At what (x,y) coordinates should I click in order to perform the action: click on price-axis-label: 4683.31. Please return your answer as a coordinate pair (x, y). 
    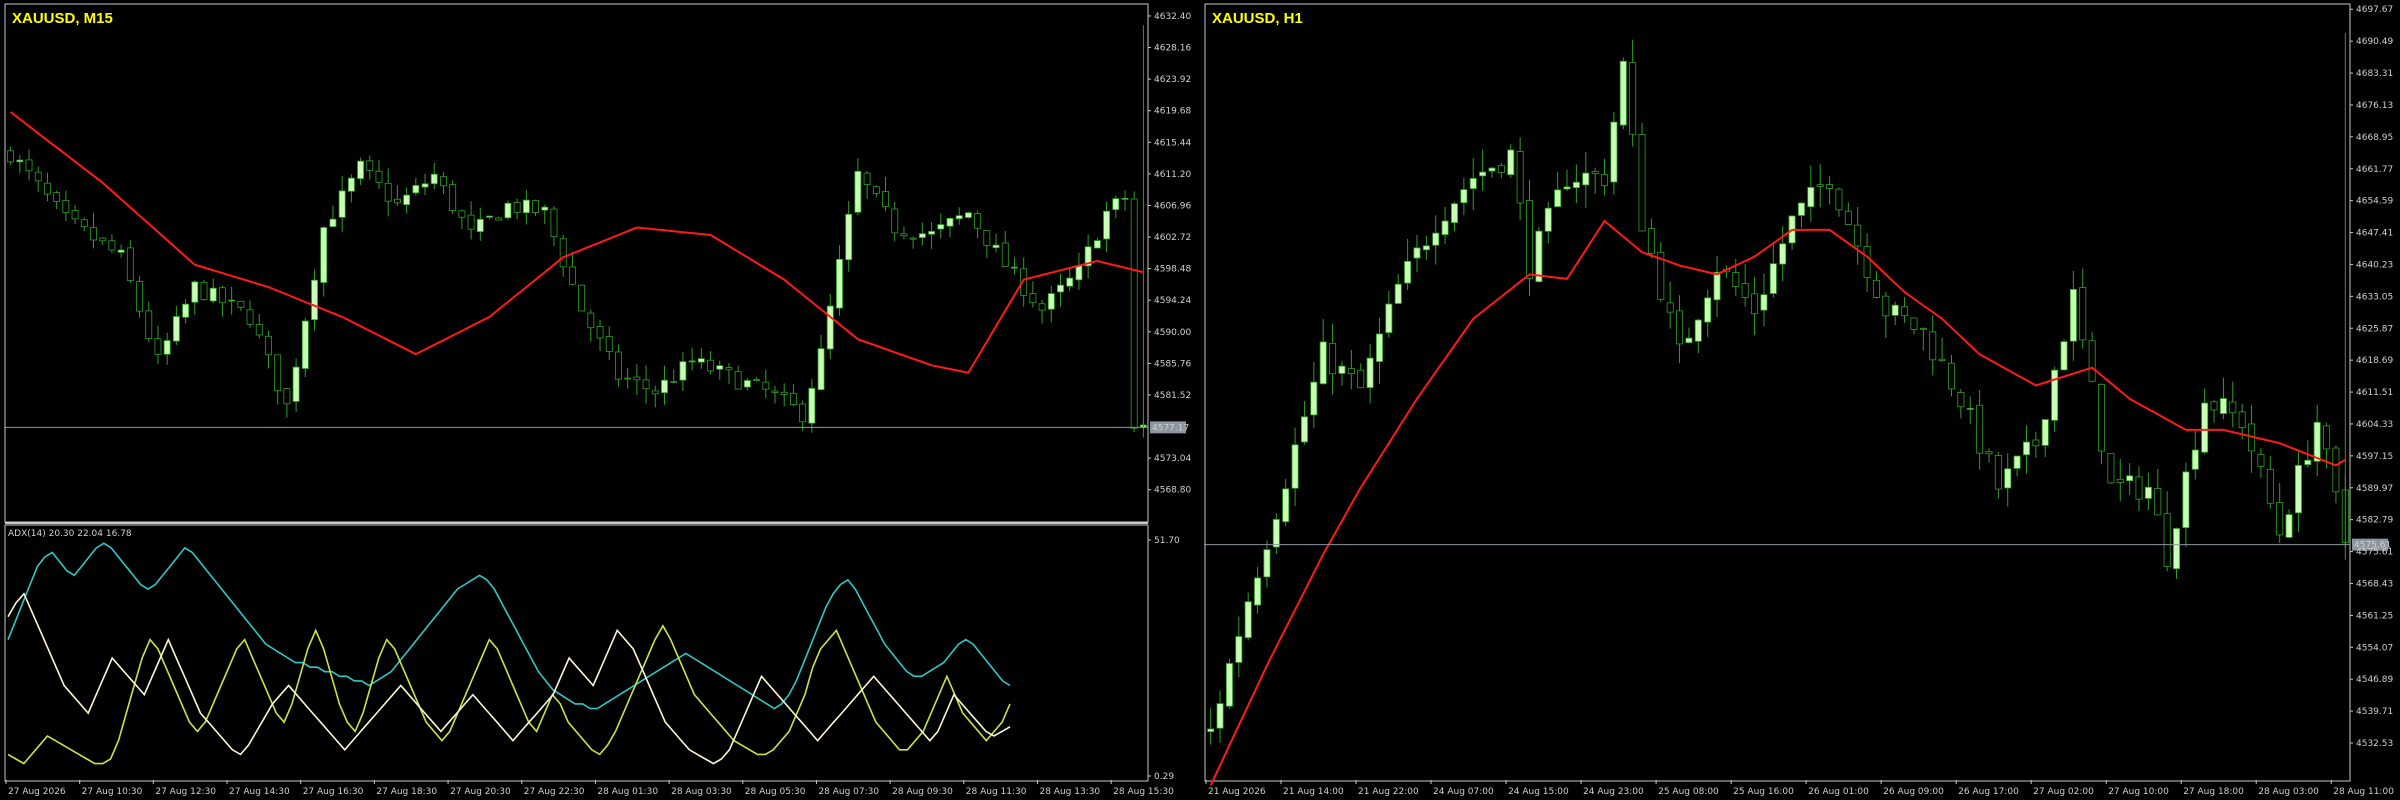
    Looking at the image, I should click on (2374, 74).